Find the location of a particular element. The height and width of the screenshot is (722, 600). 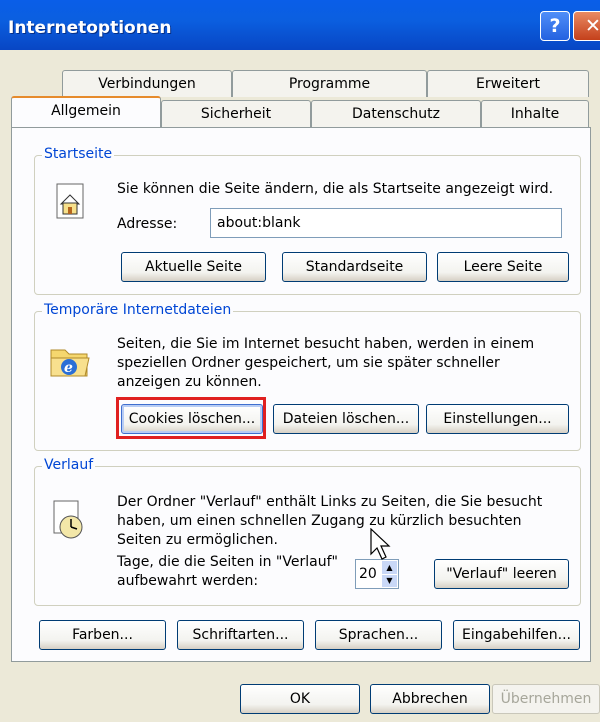

ie-folder-icon: e is located at coordinates (70, 363).